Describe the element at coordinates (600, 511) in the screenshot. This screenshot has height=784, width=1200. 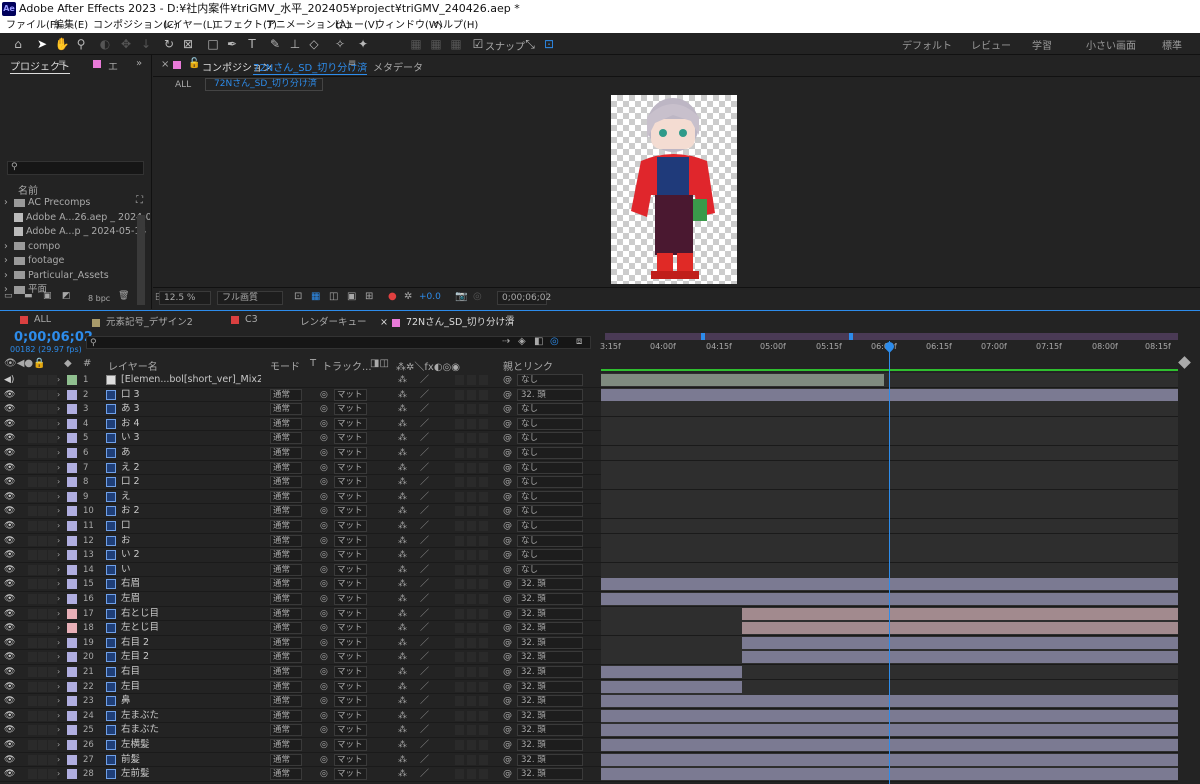
I see `layer-row: 👁 › 10 お 2 通常 ◎ マット ⁂ ／ @ なし` at that location.